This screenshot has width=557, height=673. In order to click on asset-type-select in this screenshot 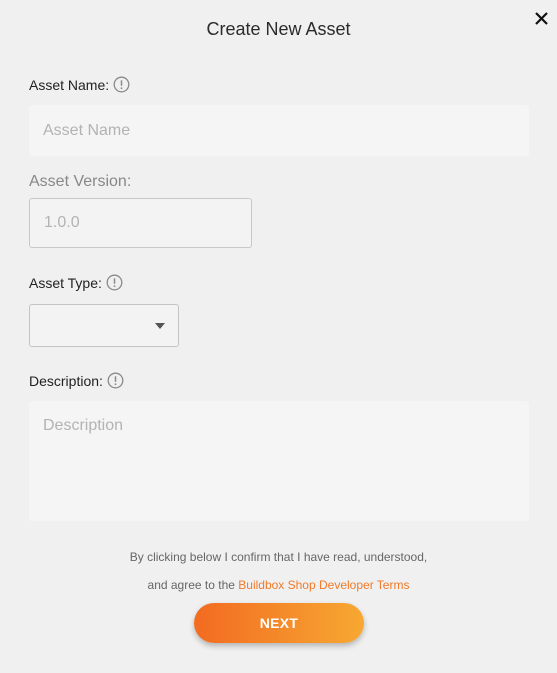, I will do `click(104, 325)`.